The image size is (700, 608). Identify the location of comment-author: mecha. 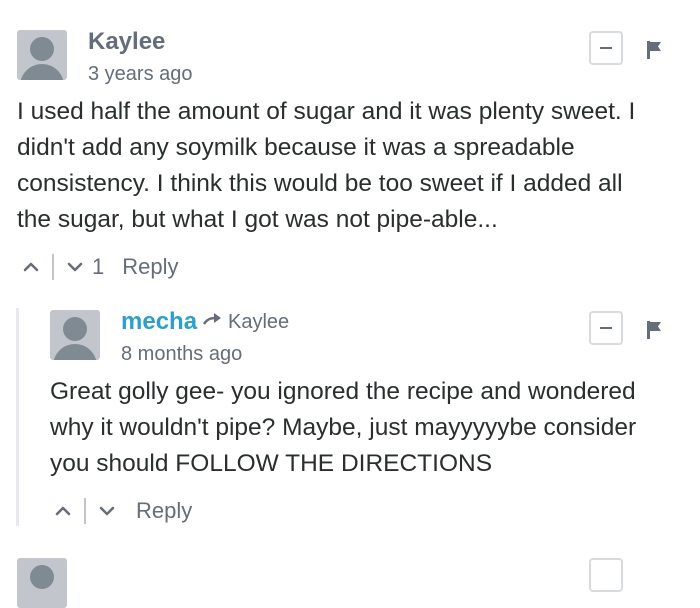
(159, 322).